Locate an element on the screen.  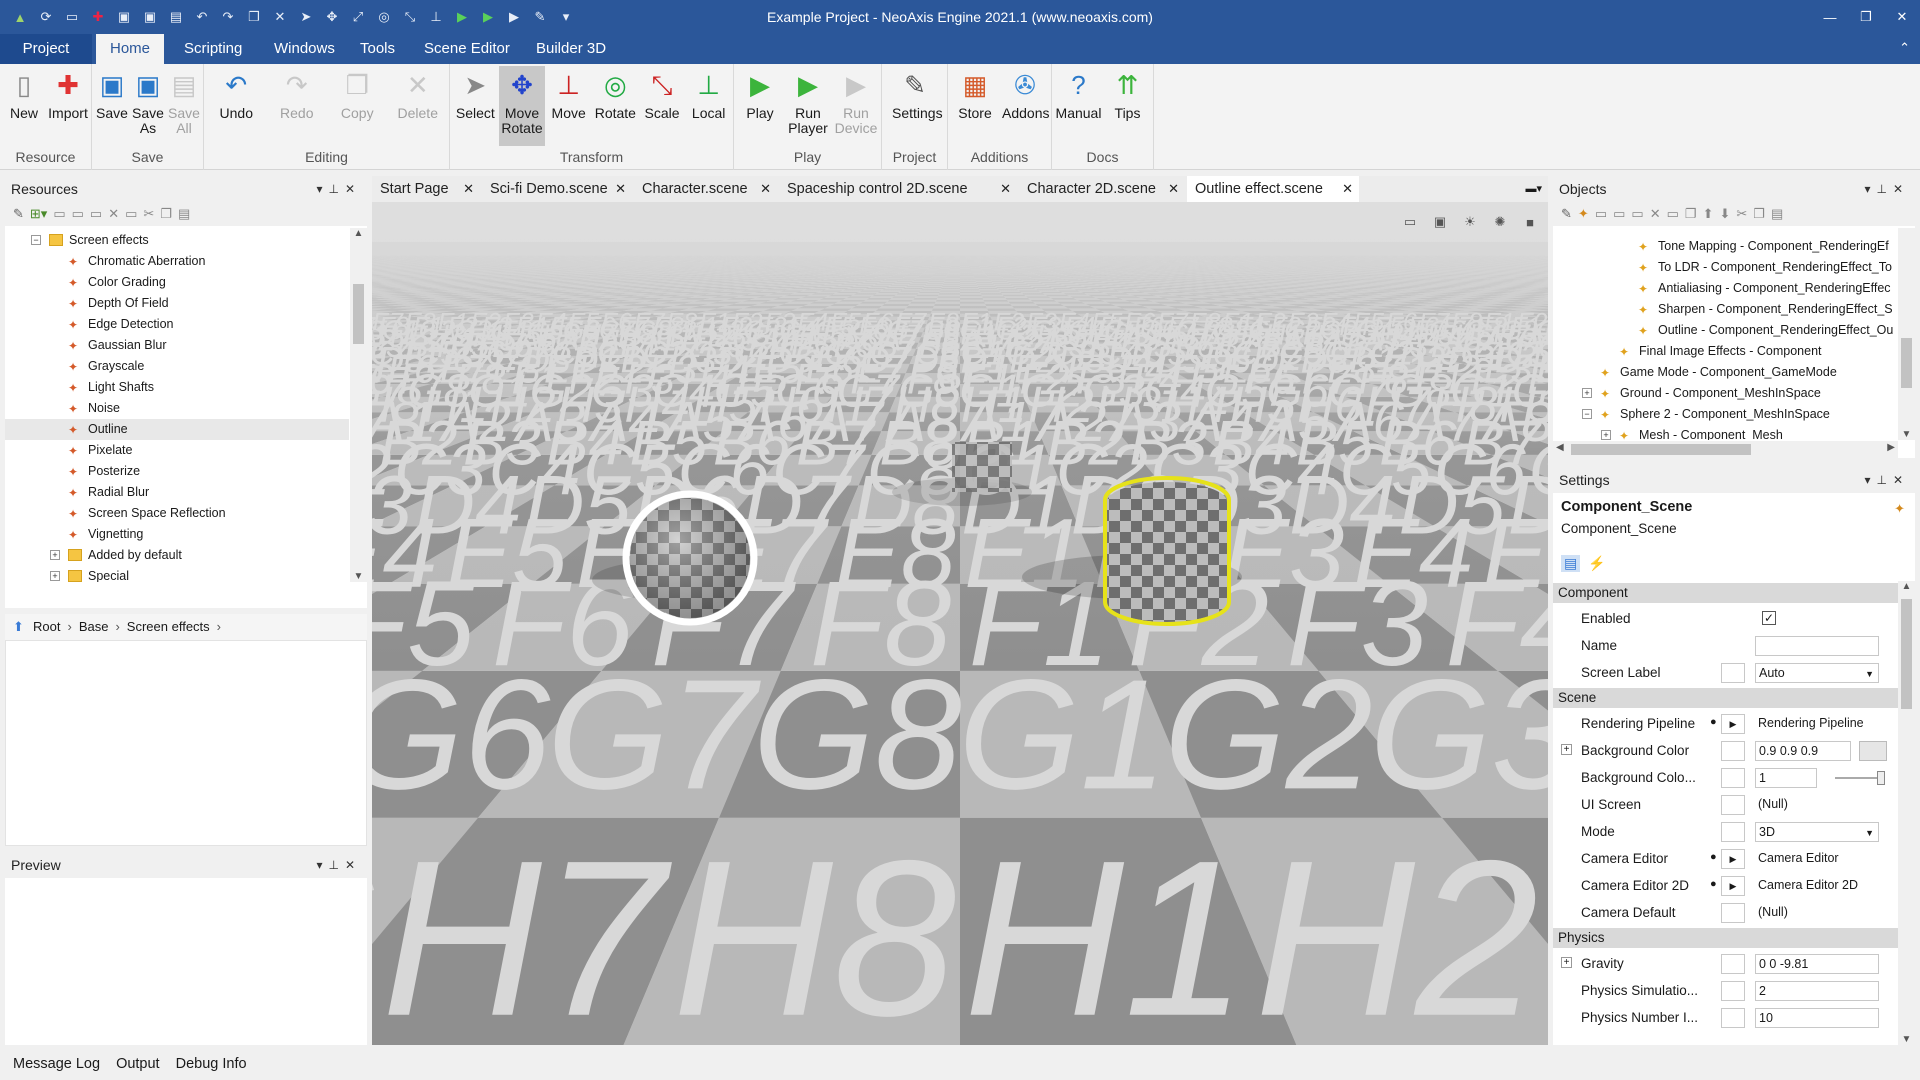
tree-item: + Added by default is located at coordinates (177, 555).